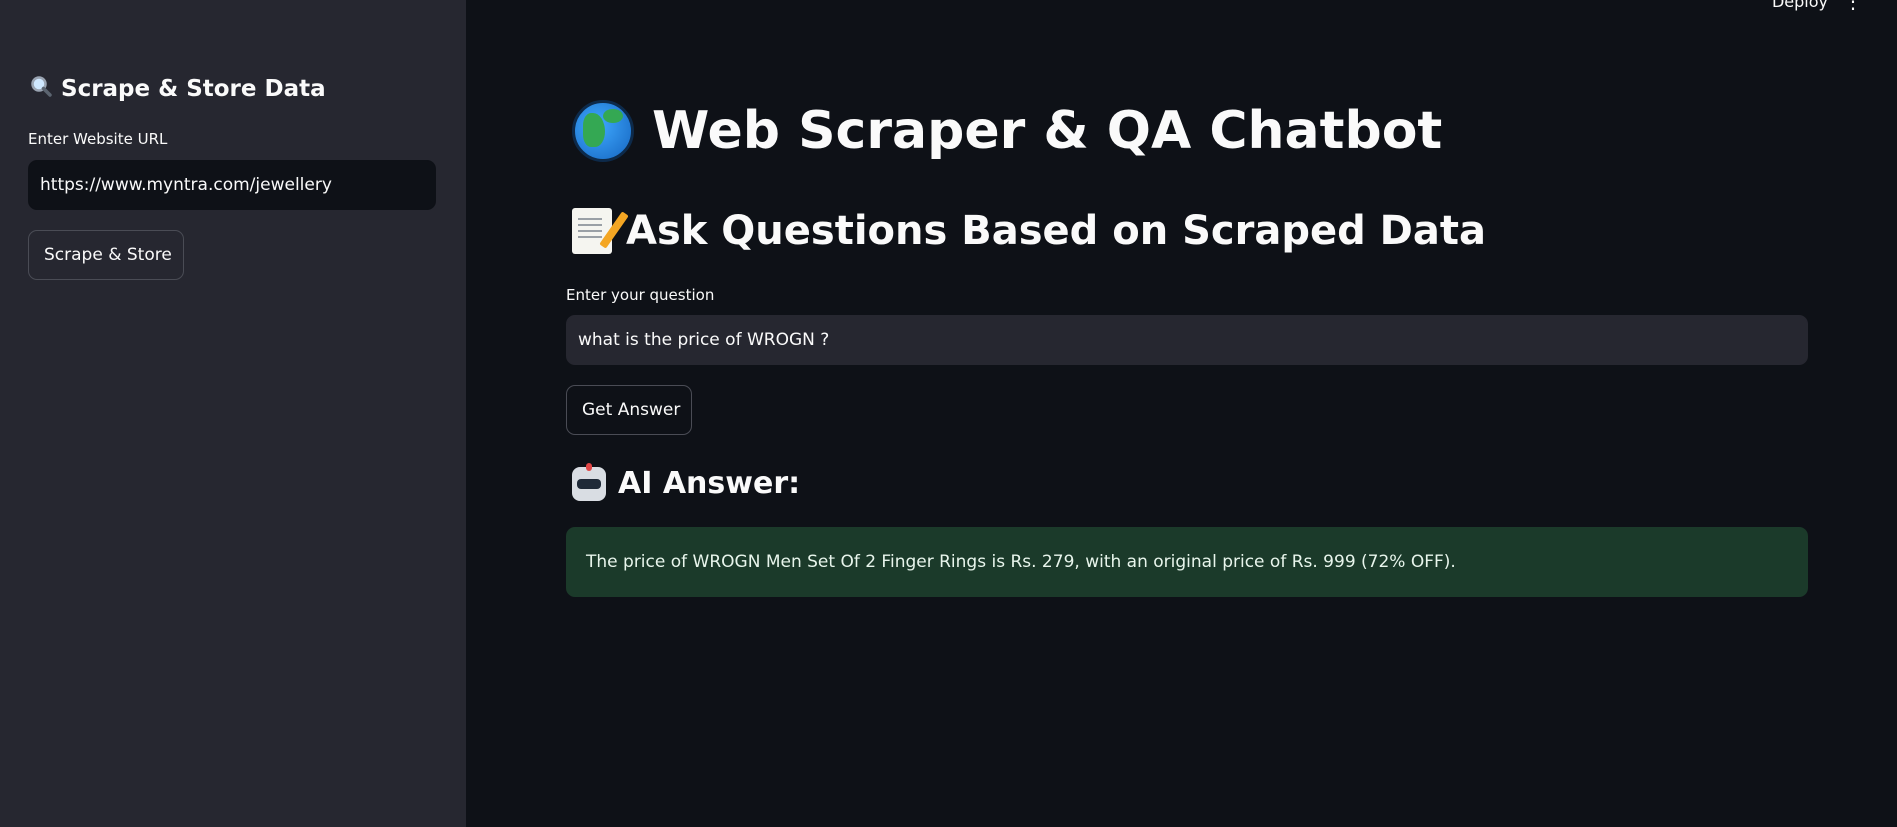  What do you see at coordinates (1800, 5) in the screenshot?
I see `deploy-button: Deploy` at bounding box center [1800, 5].